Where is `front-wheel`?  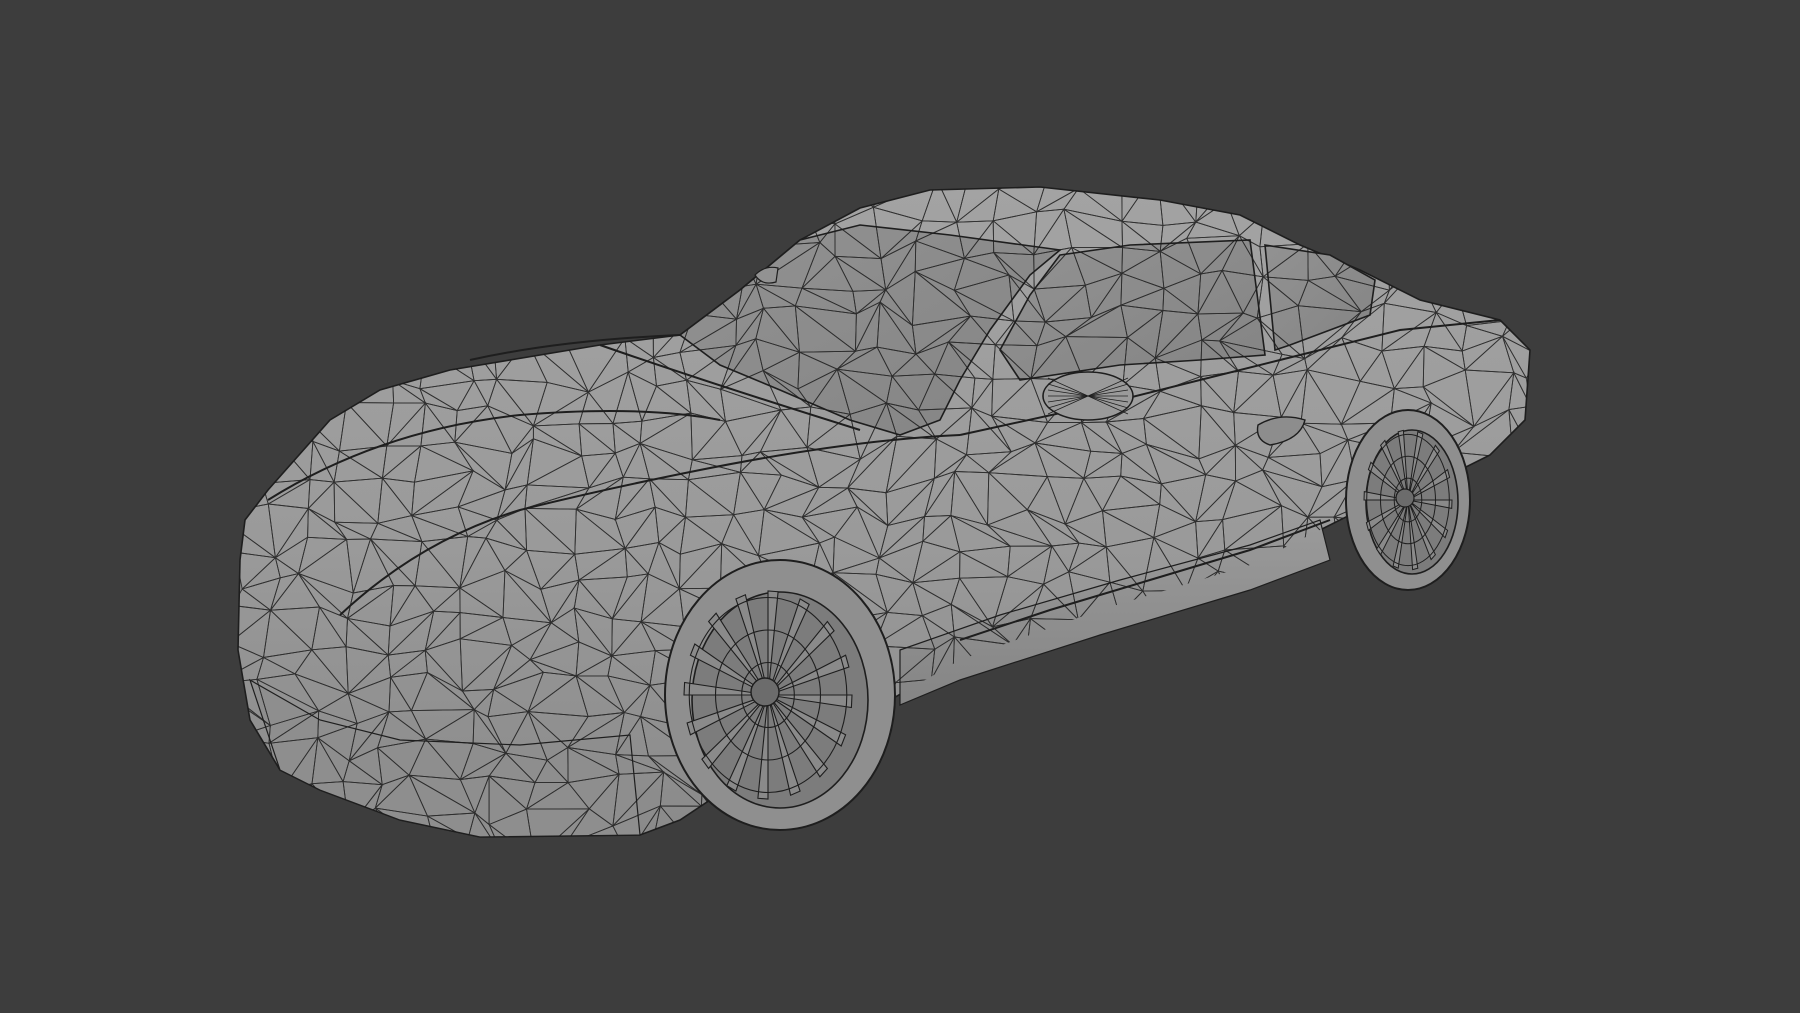 front-wheel is located at coordinates (780, 695).